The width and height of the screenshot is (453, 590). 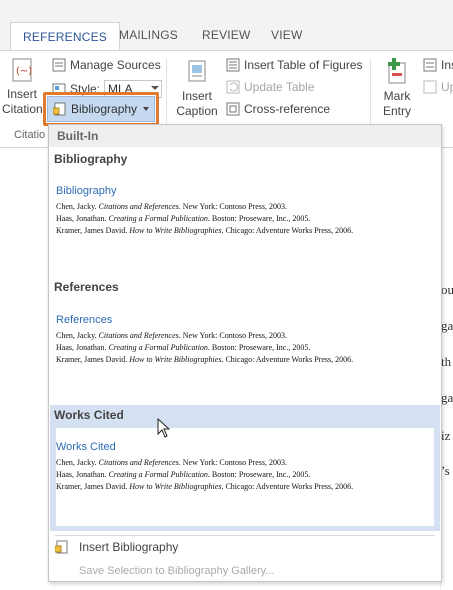 What do you see at coordinates (438, 87) in the screenshot?
I see `update-index-button: Up` at bounding box center [438, 87].